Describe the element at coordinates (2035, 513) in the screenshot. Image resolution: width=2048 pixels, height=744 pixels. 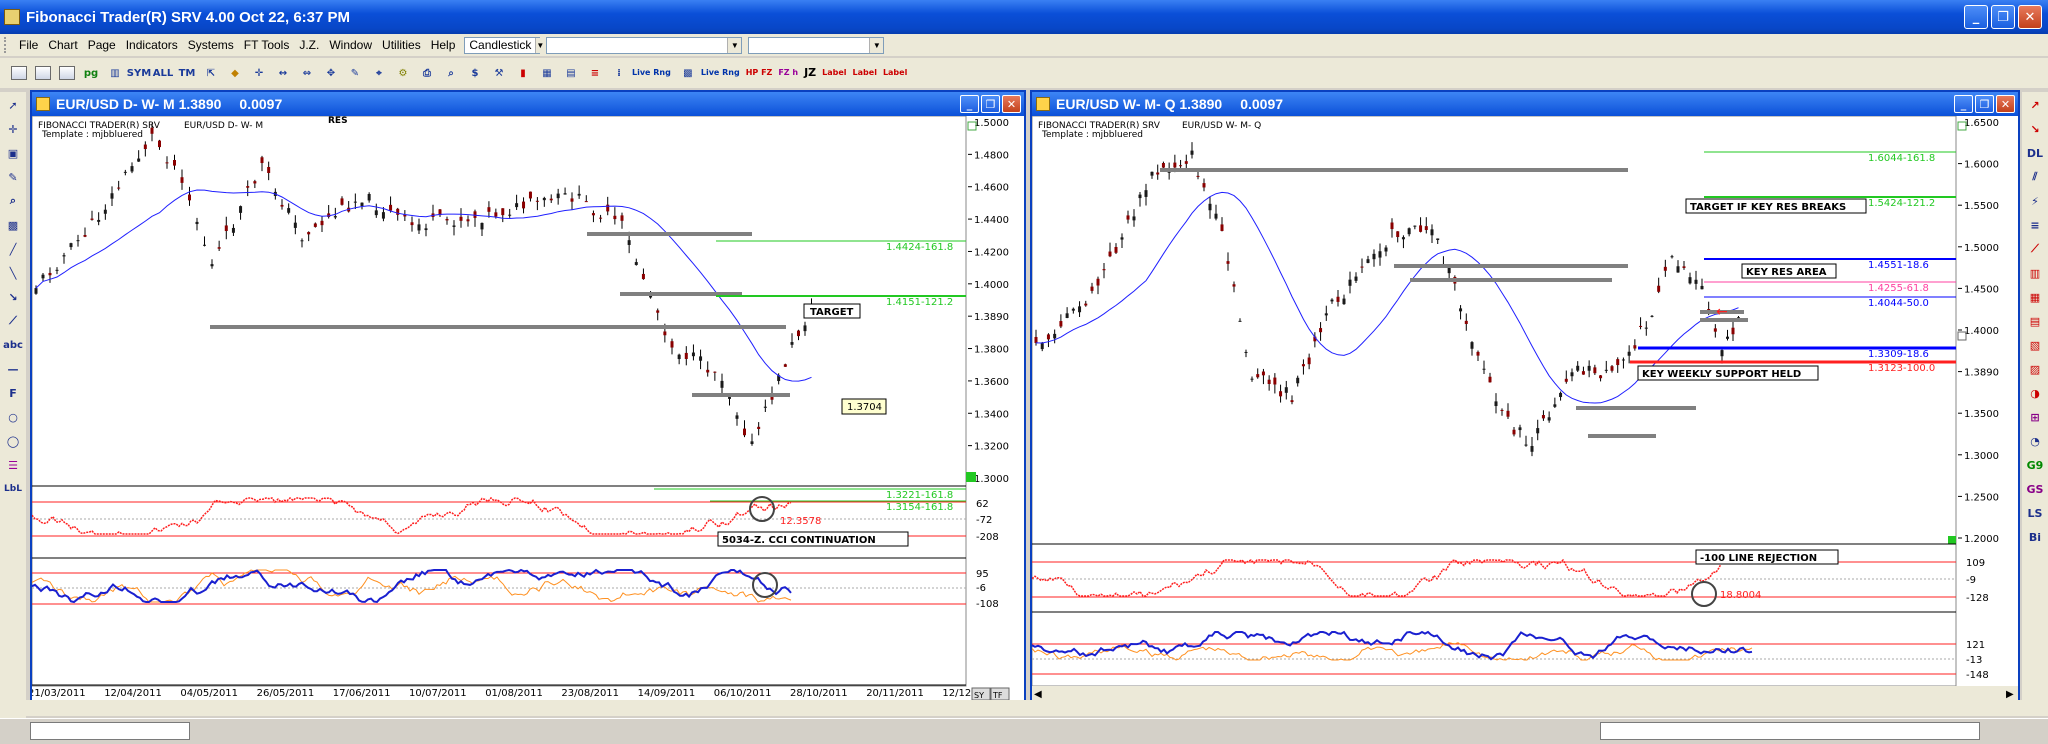
I see `ls-tool: LS` at that location.